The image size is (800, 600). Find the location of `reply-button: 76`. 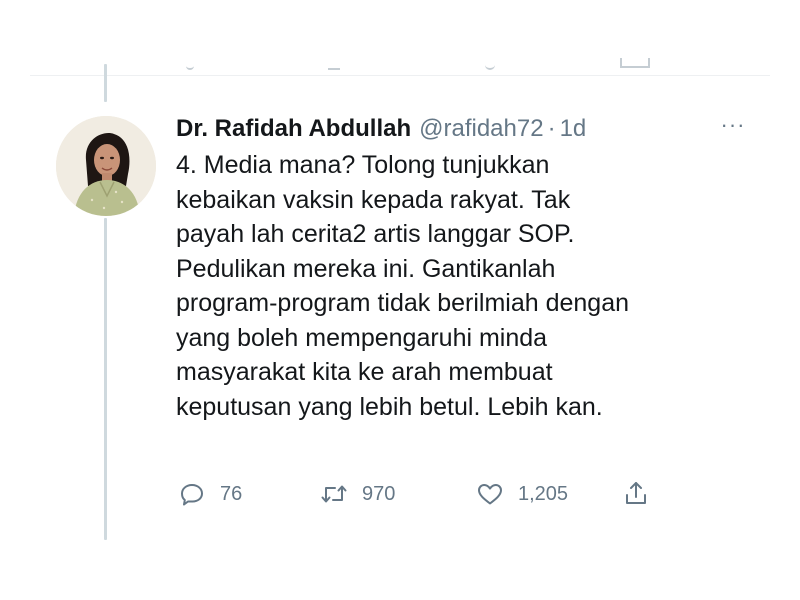

reply-button: 76 is located at coordinates (210, 494).